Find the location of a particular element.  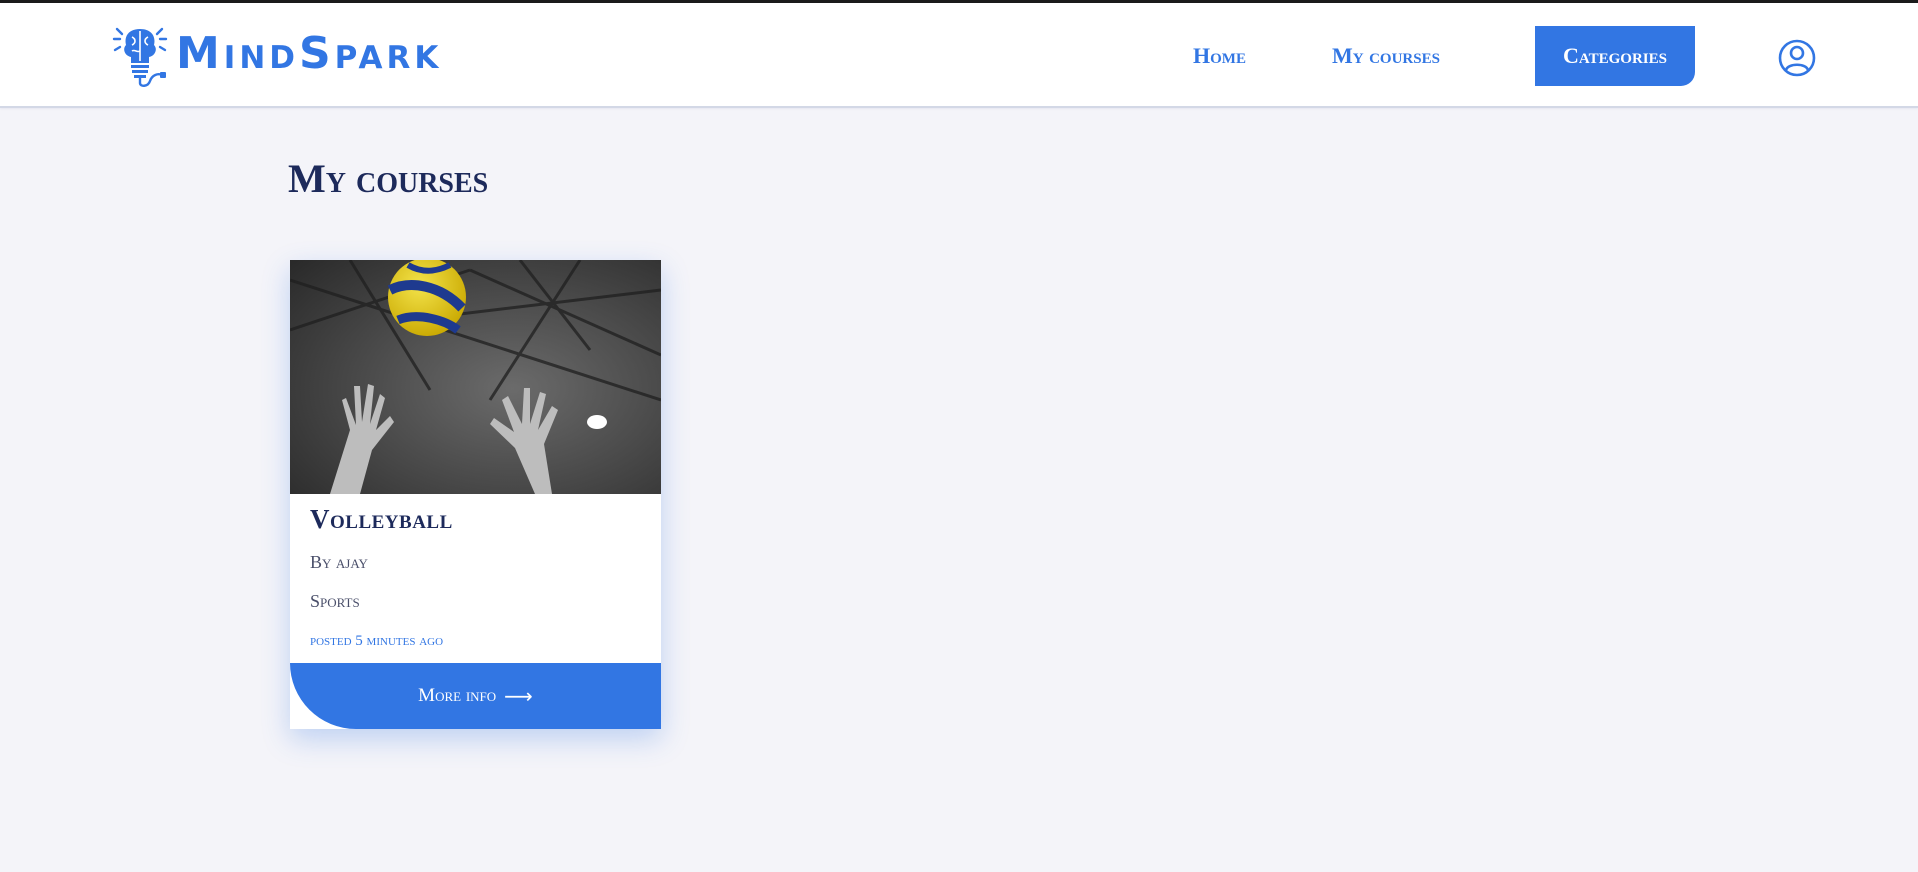

more-info-button: More info ⟶ is located at coordinates (475, 696).